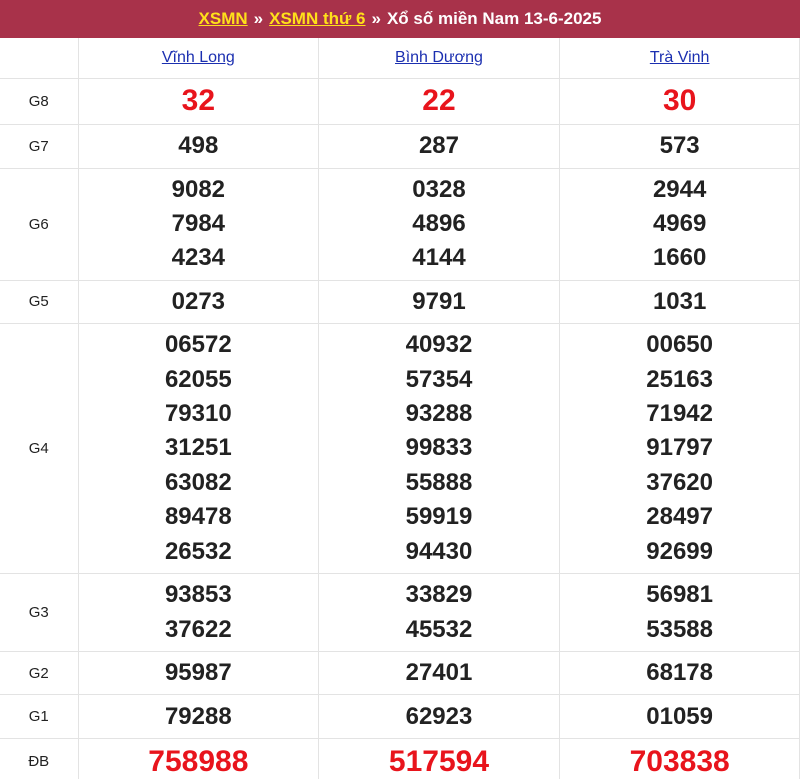 This screenshot has height=779, width=800. I want to click on prize-cell: 517594, so click(439, 758).